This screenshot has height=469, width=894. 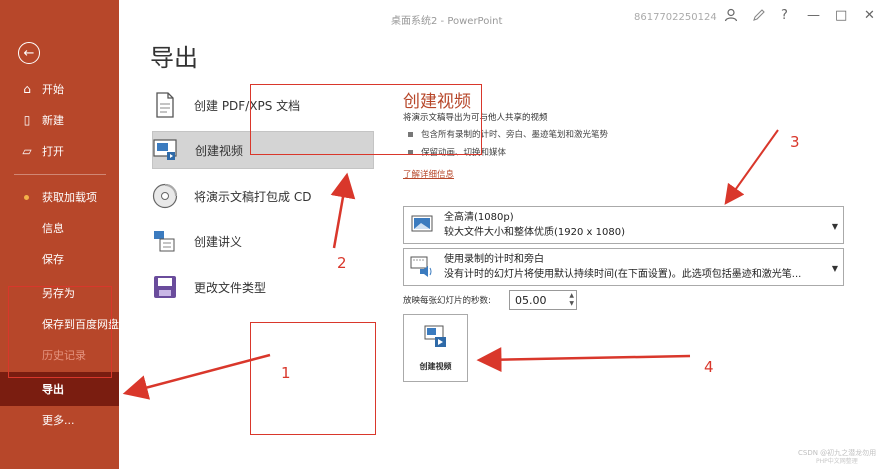 I want to click on sidebar-item-save: 保存, so click(x=59, y=259).